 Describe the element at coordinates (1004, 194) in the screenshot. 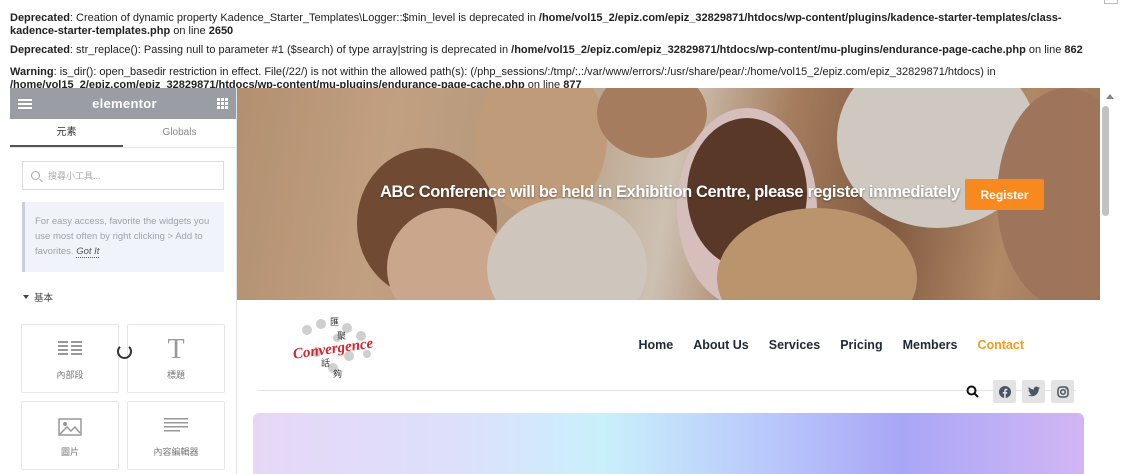

I see `register-button: Register` at that location.